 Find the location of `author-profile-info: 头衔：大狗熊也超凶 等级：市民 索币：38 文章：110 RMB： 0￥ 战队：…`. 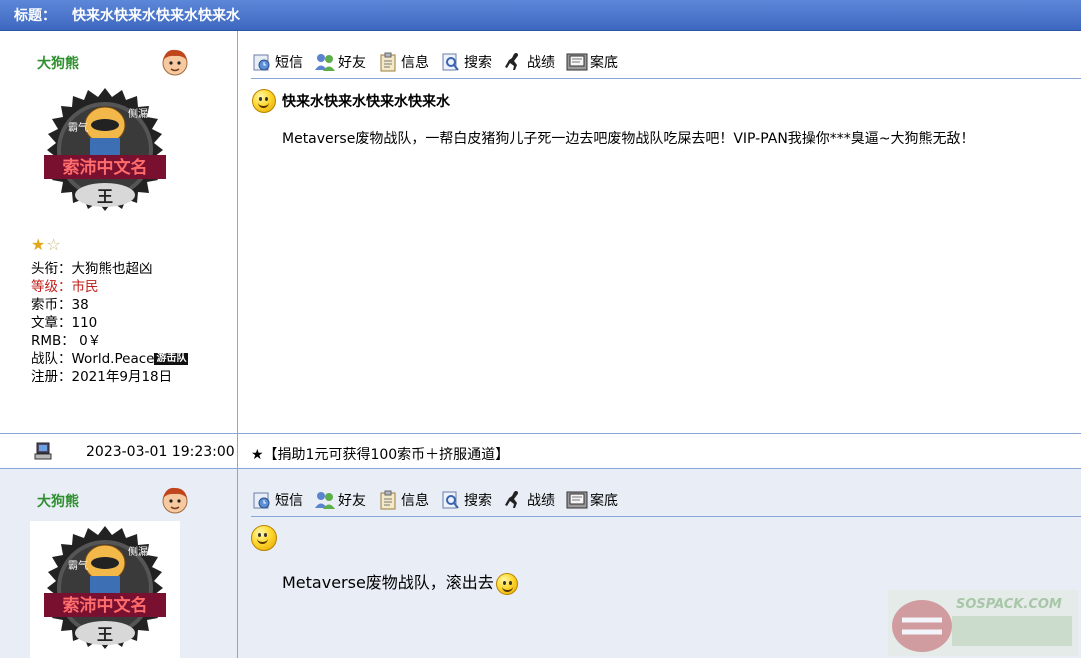

author-profile-info: 头衔：大狗熊也超凶 等级：市民 索币：38 文章：110 RMB： 0￥ 战队：… is located at coordinates (110, 323).